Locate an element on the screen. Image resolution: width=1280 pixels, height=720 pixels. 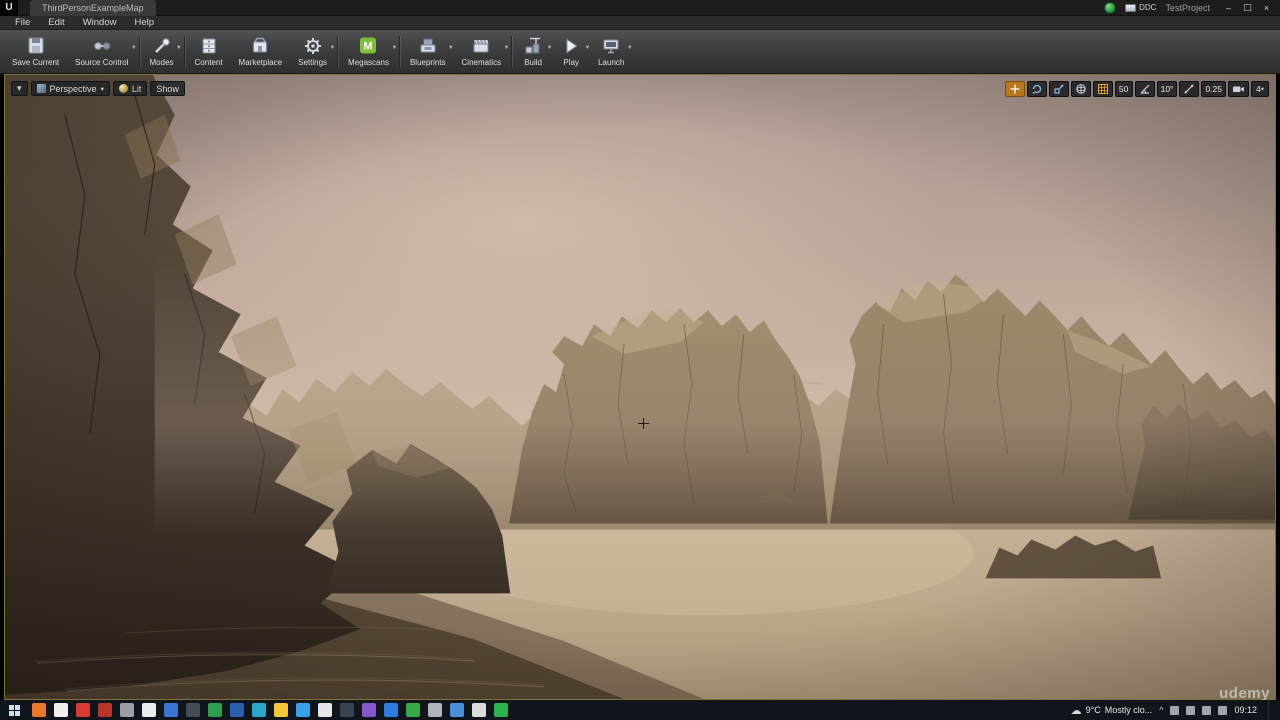
save-current-button: Save Current is located at coordinates (35, 52).